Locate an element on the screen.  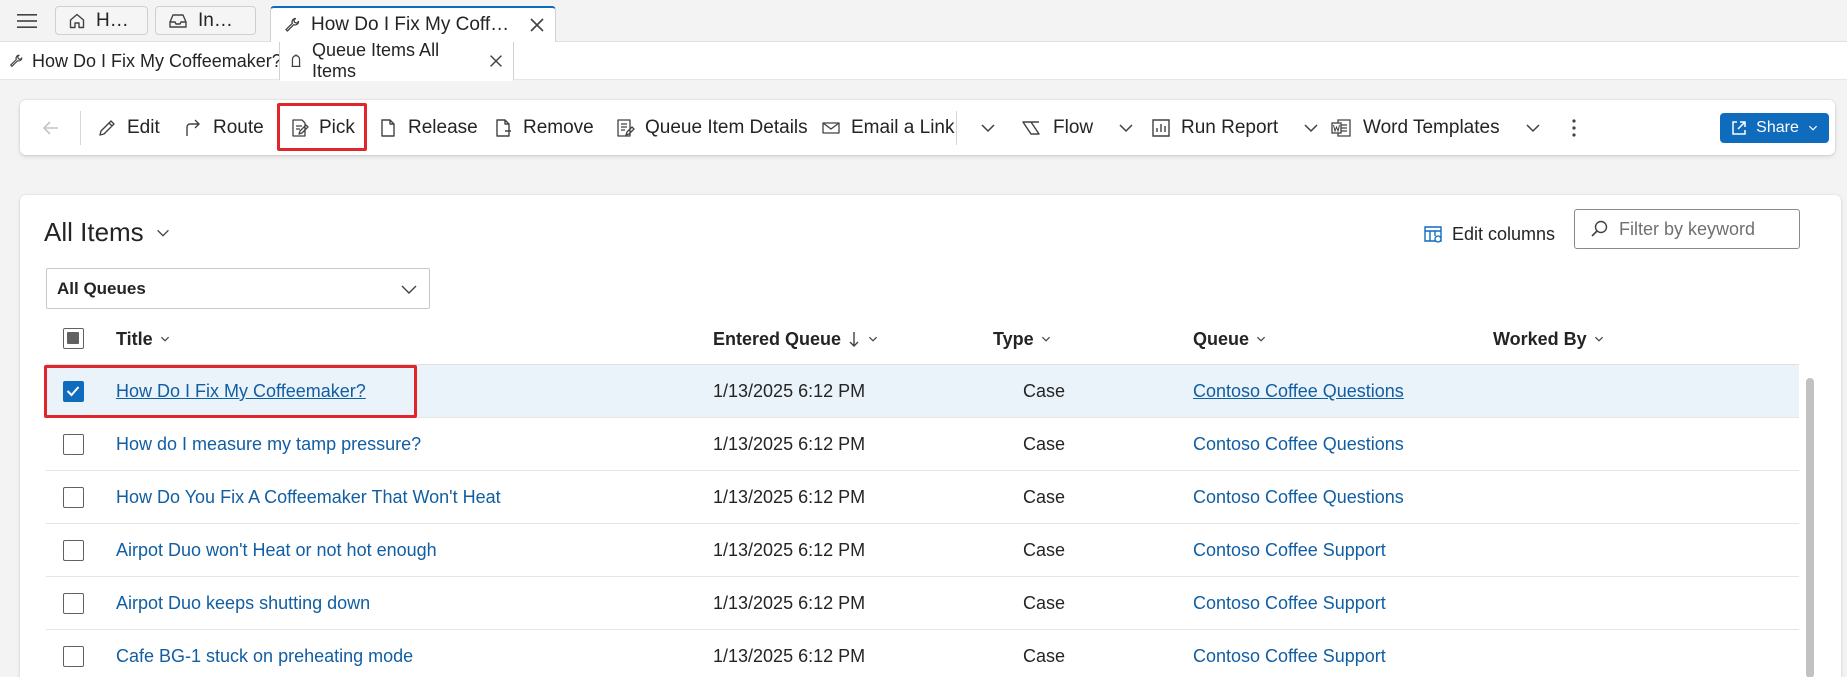
row-title-link: How Do I Fix My Coffeemaker? is located at coordinates (241, 391).